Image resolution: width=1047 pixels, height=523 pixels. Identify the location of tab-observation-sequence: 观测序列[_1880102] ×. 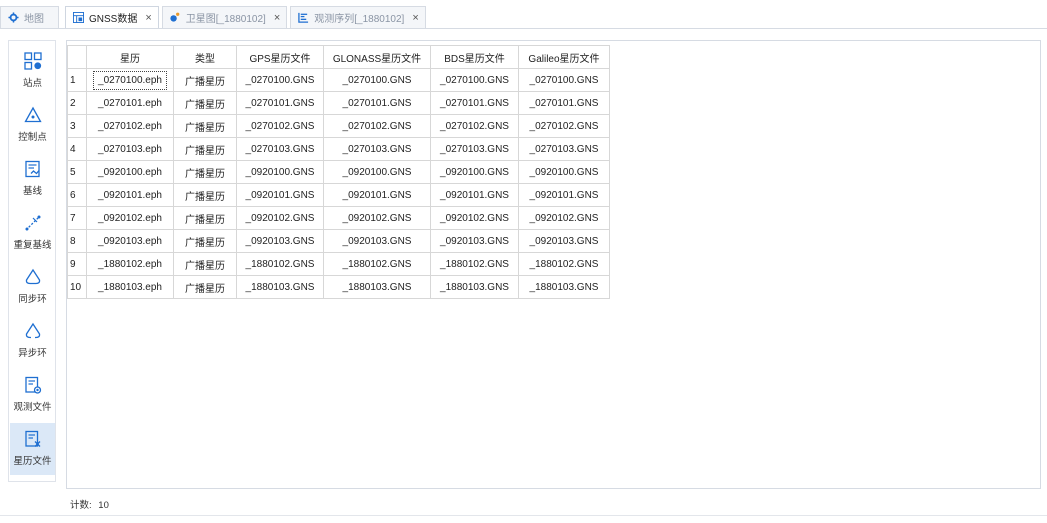
(358, 17).